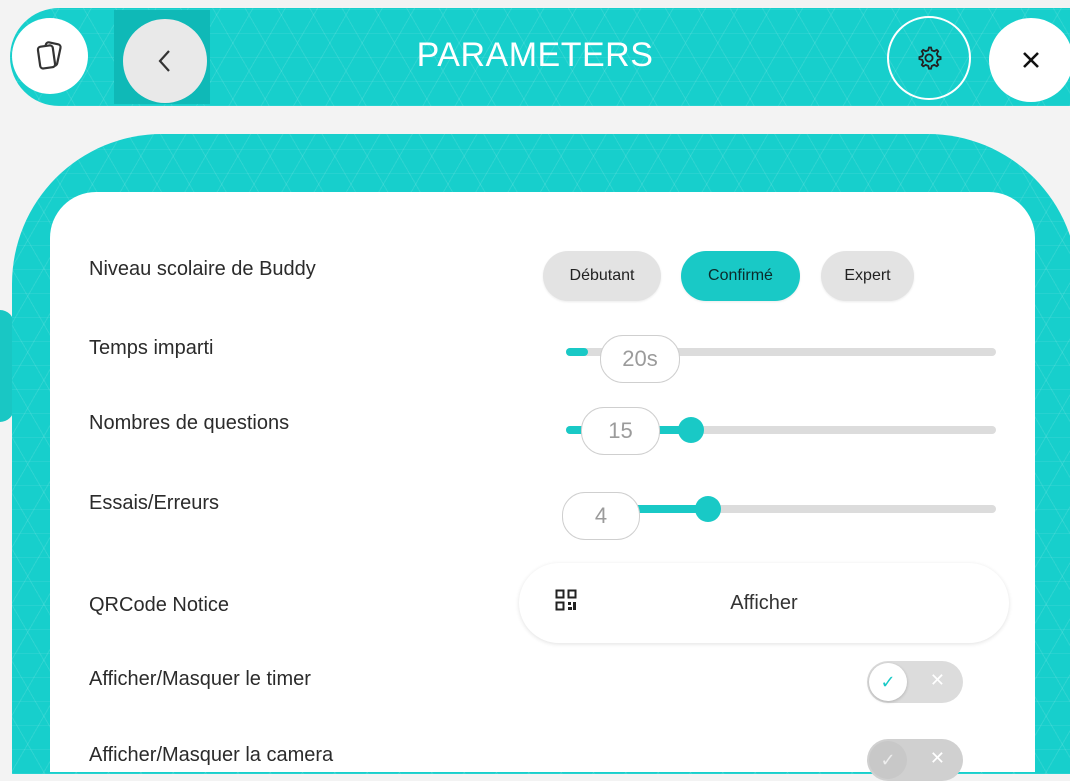 The height and width of the screenshot is (781, 1070). Describe the element at coordinates (202, 269) in the screenshot. I see `level-label: Niveau scolaire de Buddy` at that location.